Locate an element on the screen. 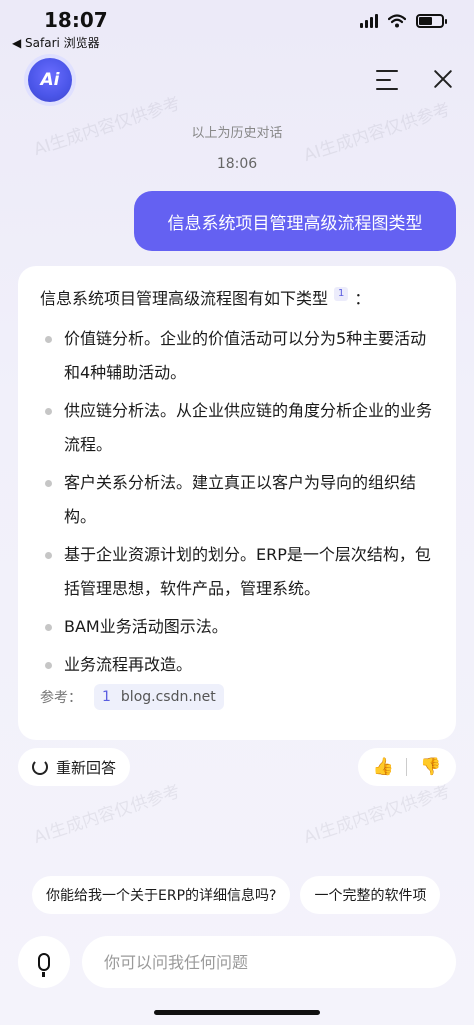  reference-row: 参考： 1 blog.csdn.net is located at coordinates (132, 697).